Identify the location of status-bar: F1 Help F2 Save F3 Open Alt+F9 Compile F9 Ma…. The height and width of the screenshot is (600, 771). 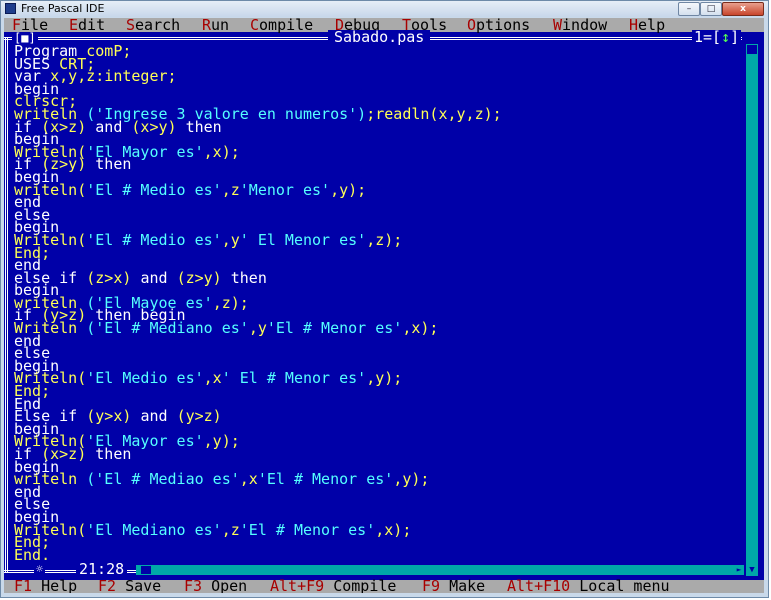
(384, 585).